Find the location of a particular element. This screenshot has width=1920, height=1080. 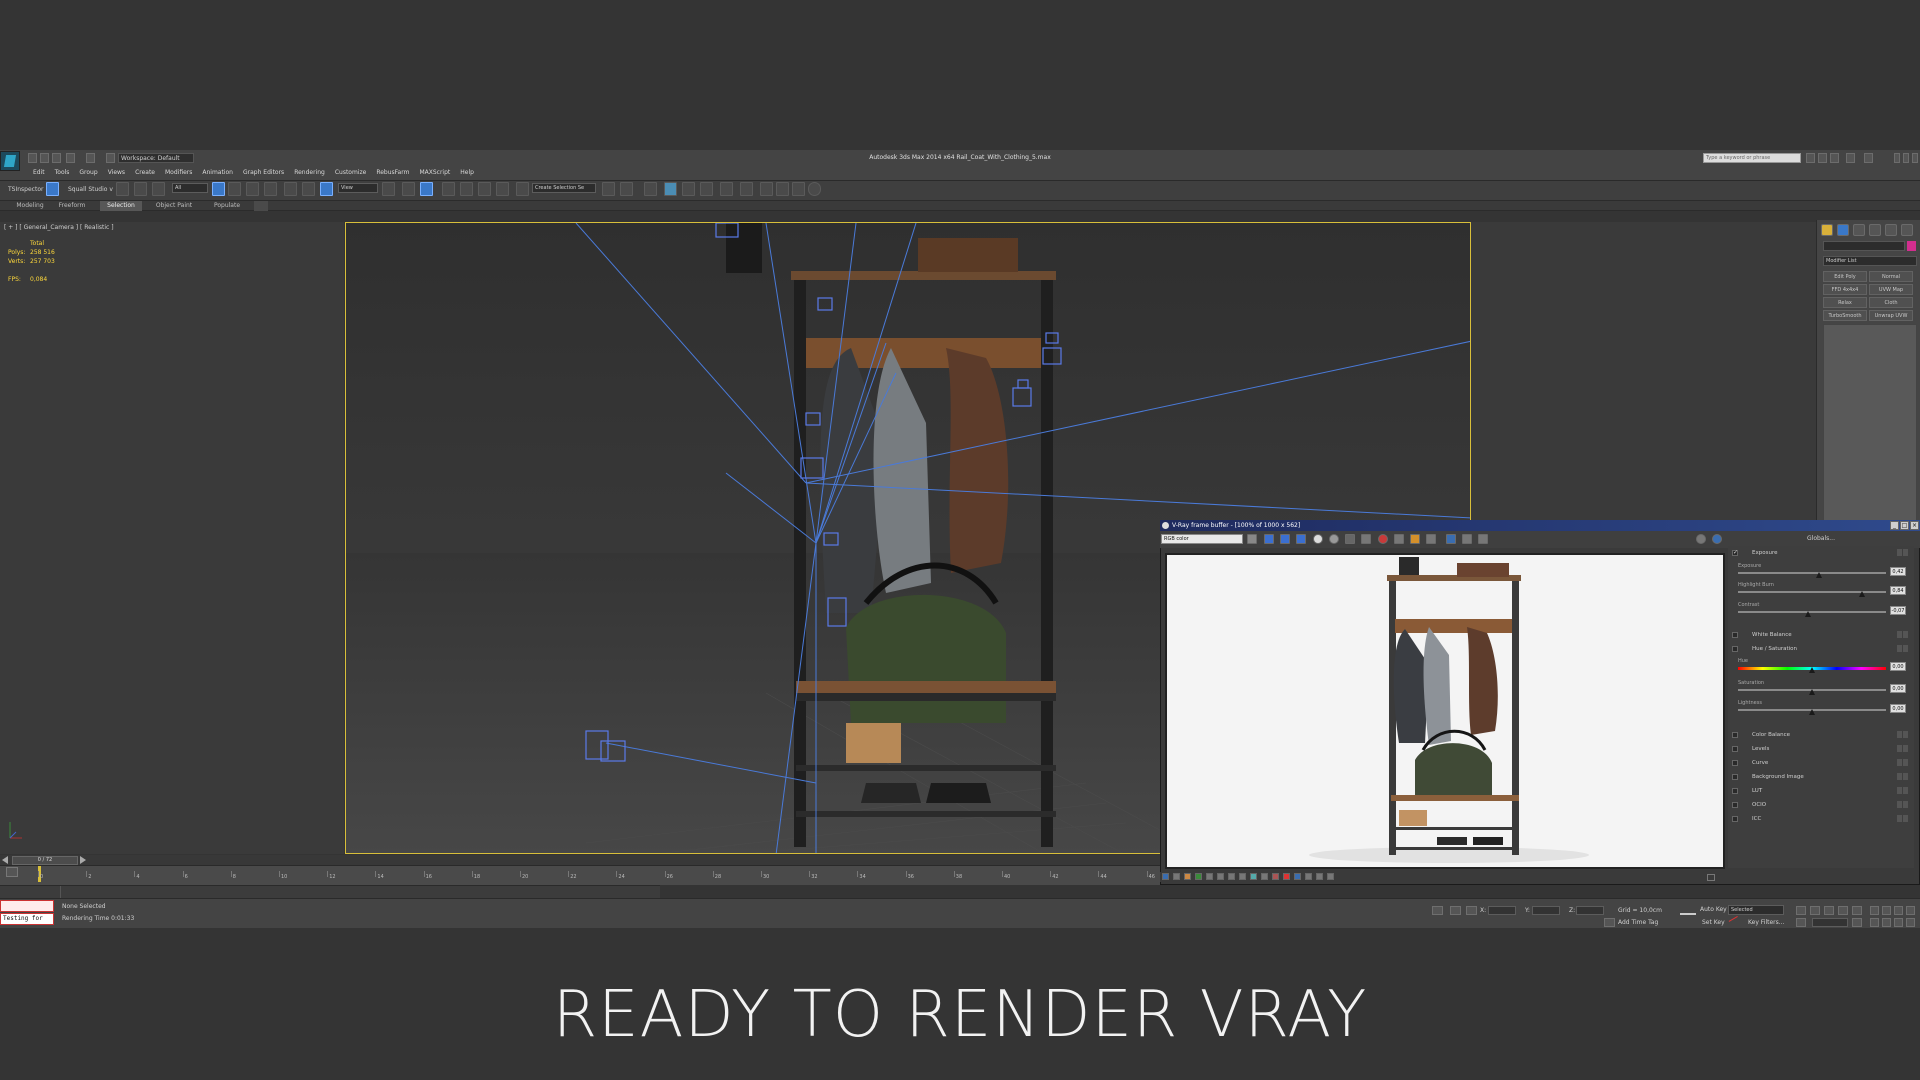

duplicate-icon is located at coordinates (1399, 539).